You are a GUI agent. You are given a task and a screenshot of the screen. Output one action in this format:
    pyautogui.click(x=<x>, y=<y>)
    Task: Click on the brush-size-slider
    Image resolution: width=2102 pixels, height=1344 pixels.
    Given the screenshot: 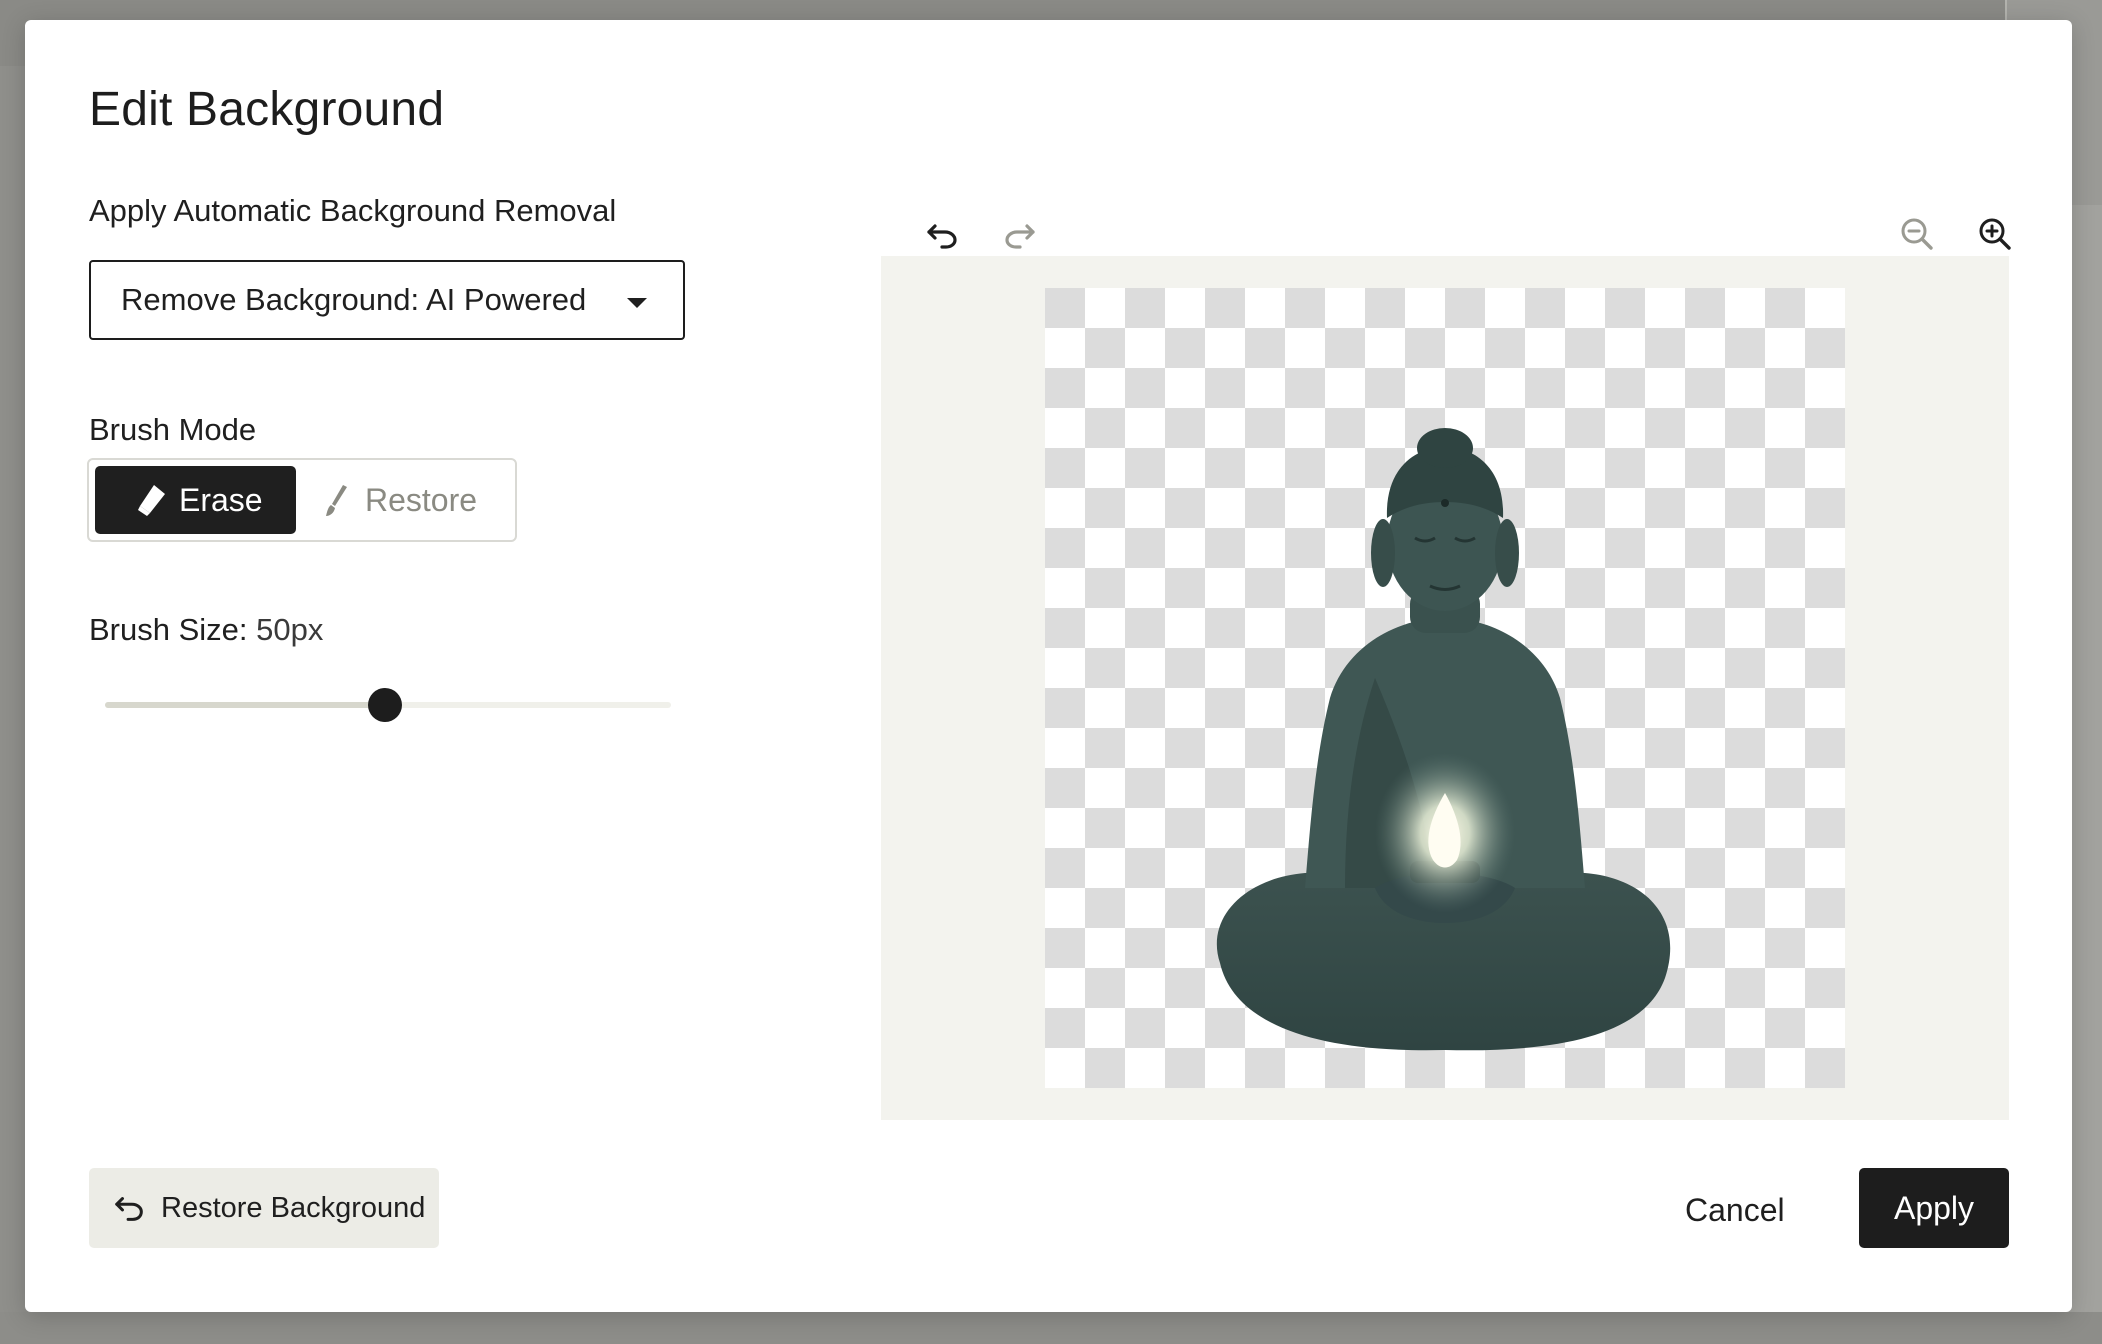 What is the action you would take?
    pyautogui.click(x=388, y=705)
    